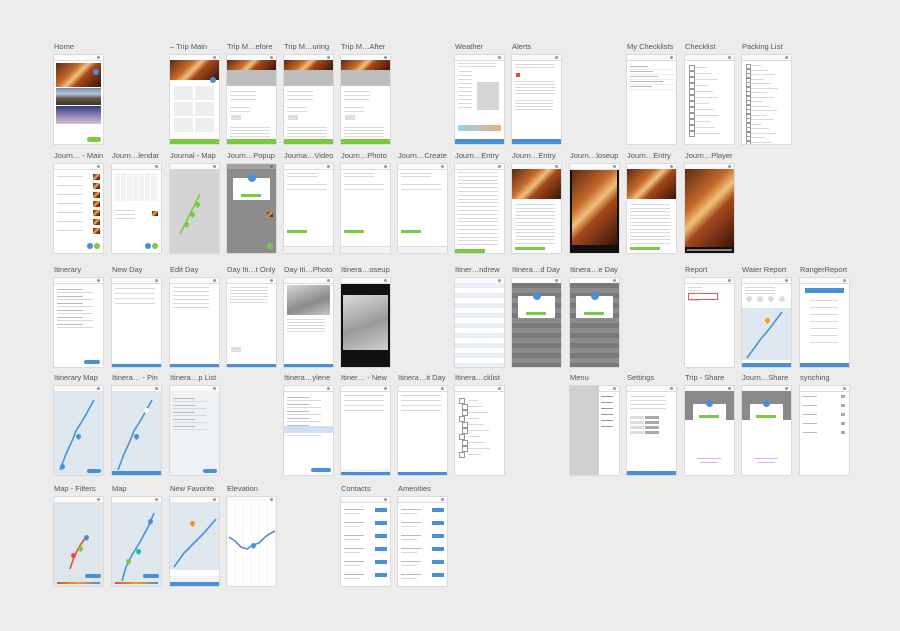 This screenshot has width=900, height=631. I want to click on artboard: Alerts, so click(536, 93).